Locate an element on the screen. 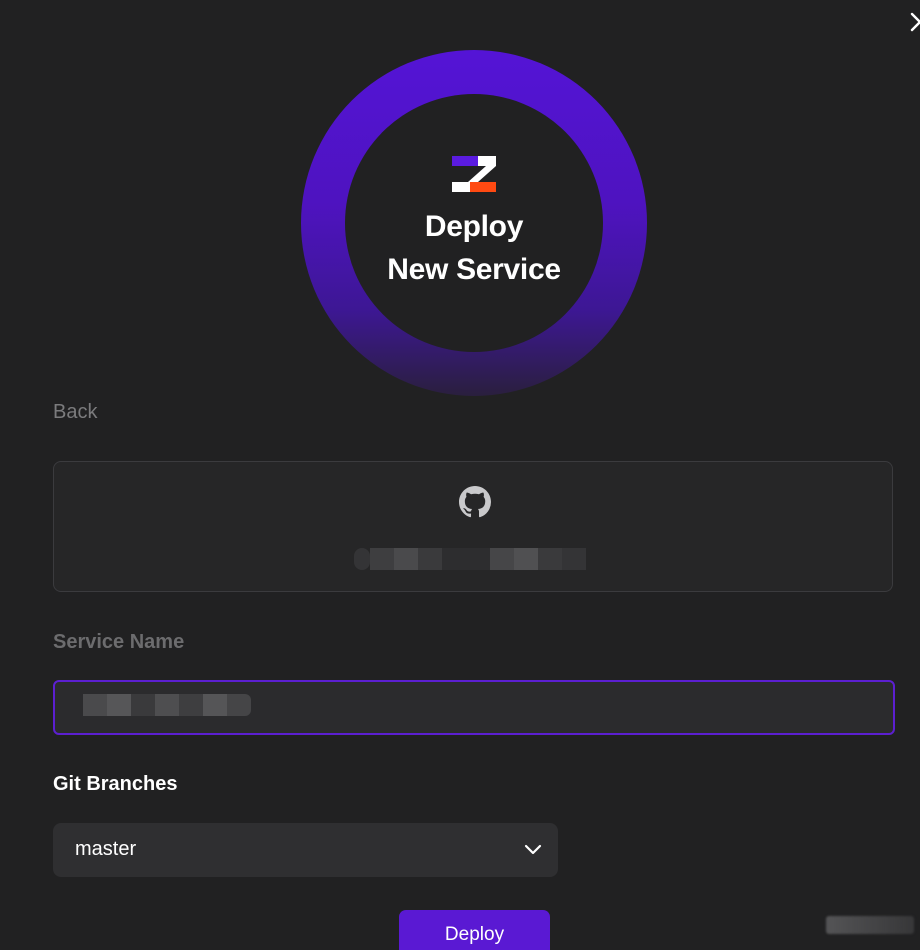  close-button is located at coordinates (913, 22).